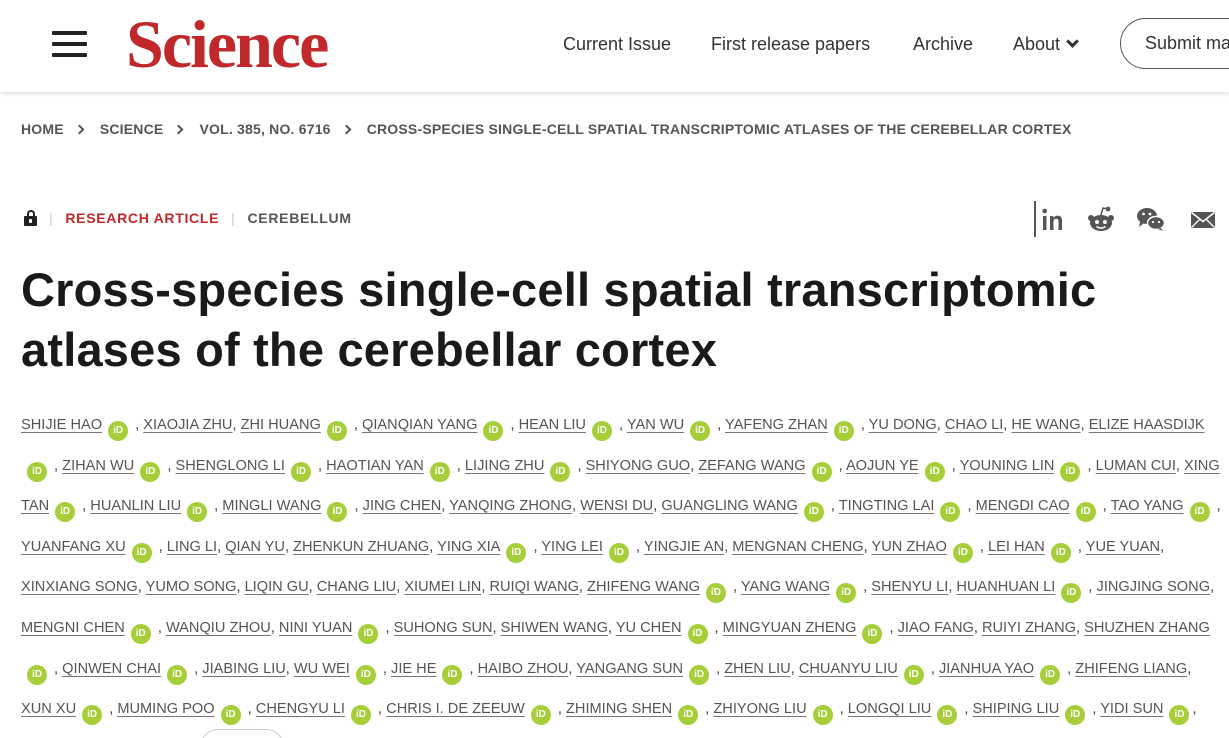  What do you see at coordinates (533, 587) in the screenshot?
I see `author-link: RUIQI WANG` at bounding box center [533, 587].